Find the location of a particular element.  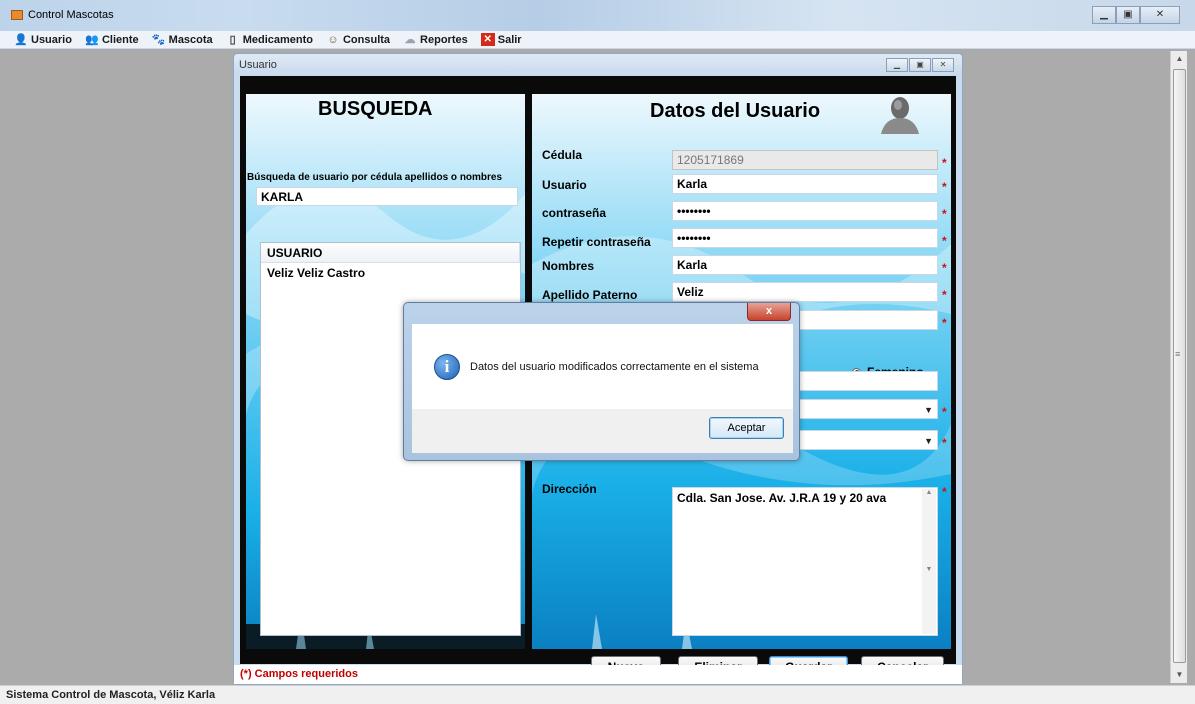

nombres-label: Nombres is located at coordinates (568, 266).